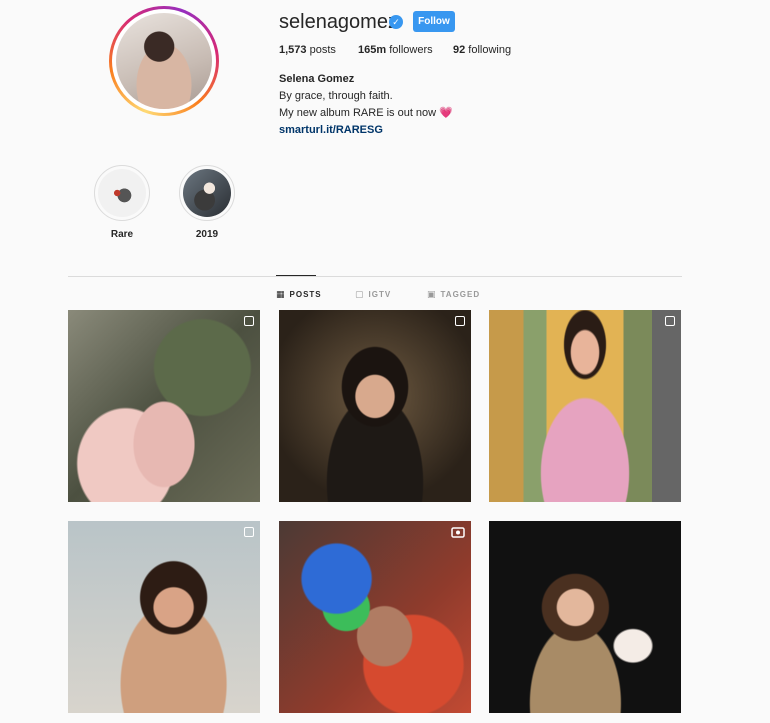 This screenshot has width=770, height=723. I want to click on avatar-frame, so click(164, 61).